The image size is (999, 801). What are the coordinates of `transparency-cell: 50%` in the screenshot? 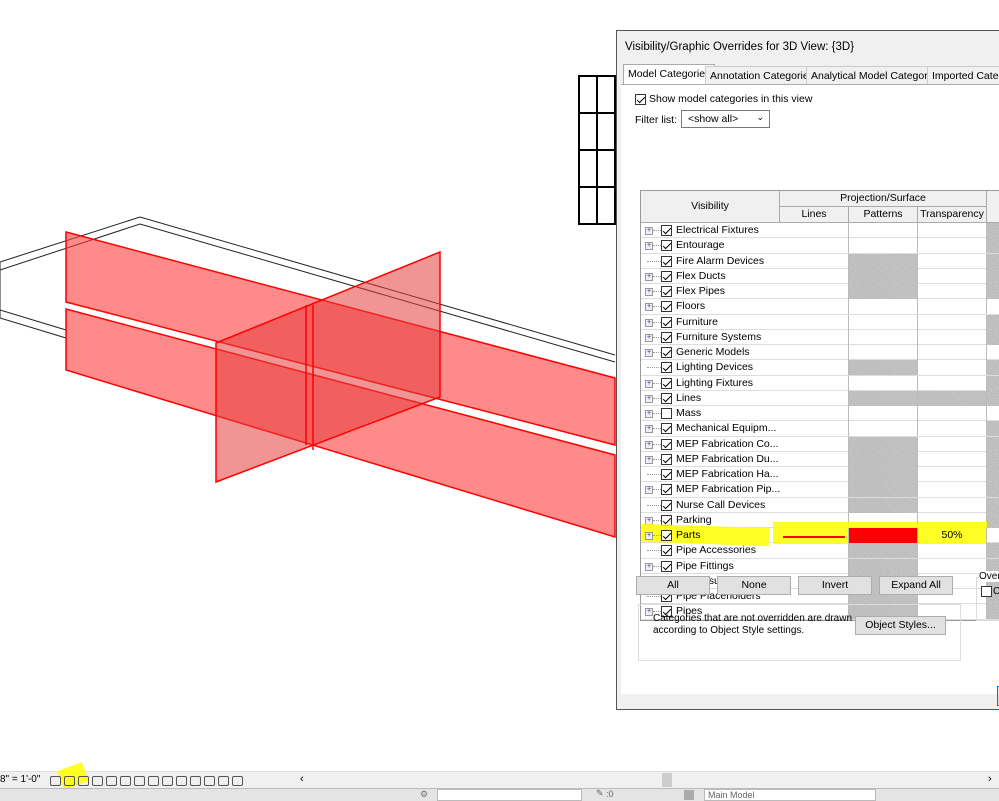 It's located at (952, 535).